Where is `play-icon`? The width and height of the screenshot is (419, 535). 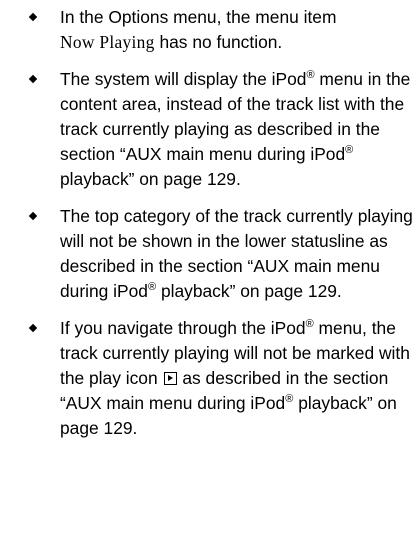 play-icon is located at coordinates (170, 378).